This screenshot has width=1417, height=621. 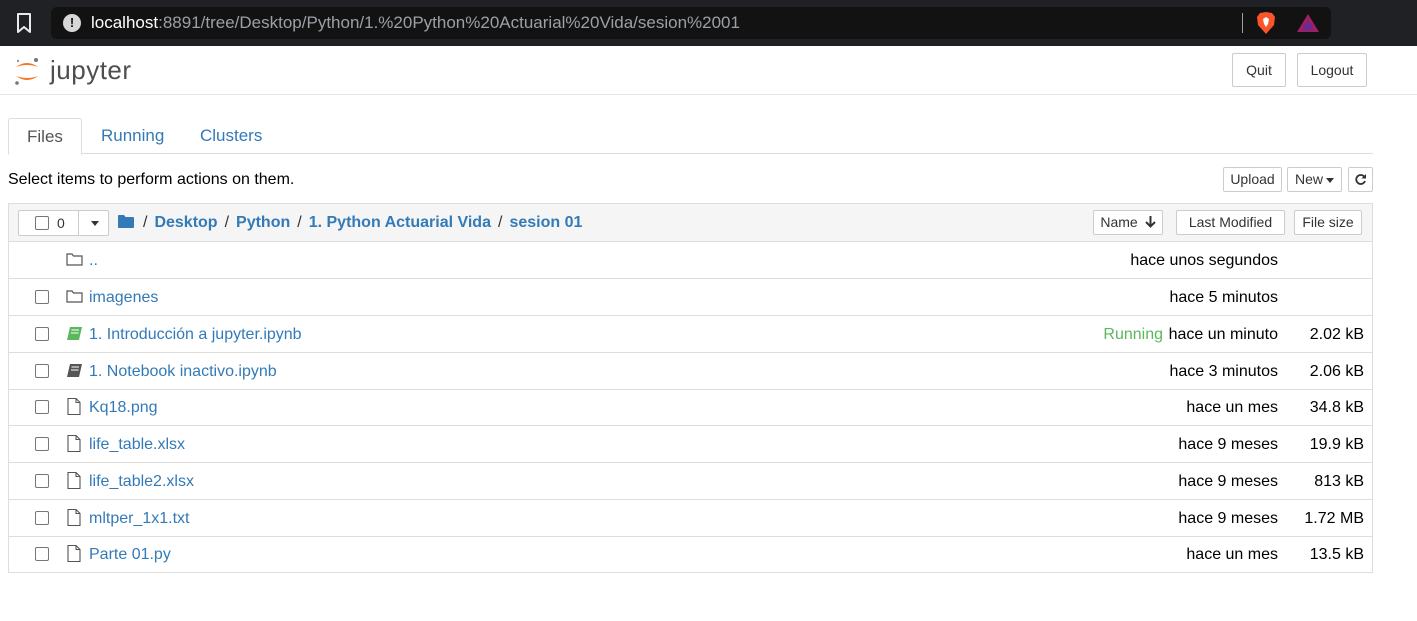 What do you see at coordinates (185, 222) in the screenshot?
I see `breadcrumb-desktop: Desktop` at bounding box center [185, 222].